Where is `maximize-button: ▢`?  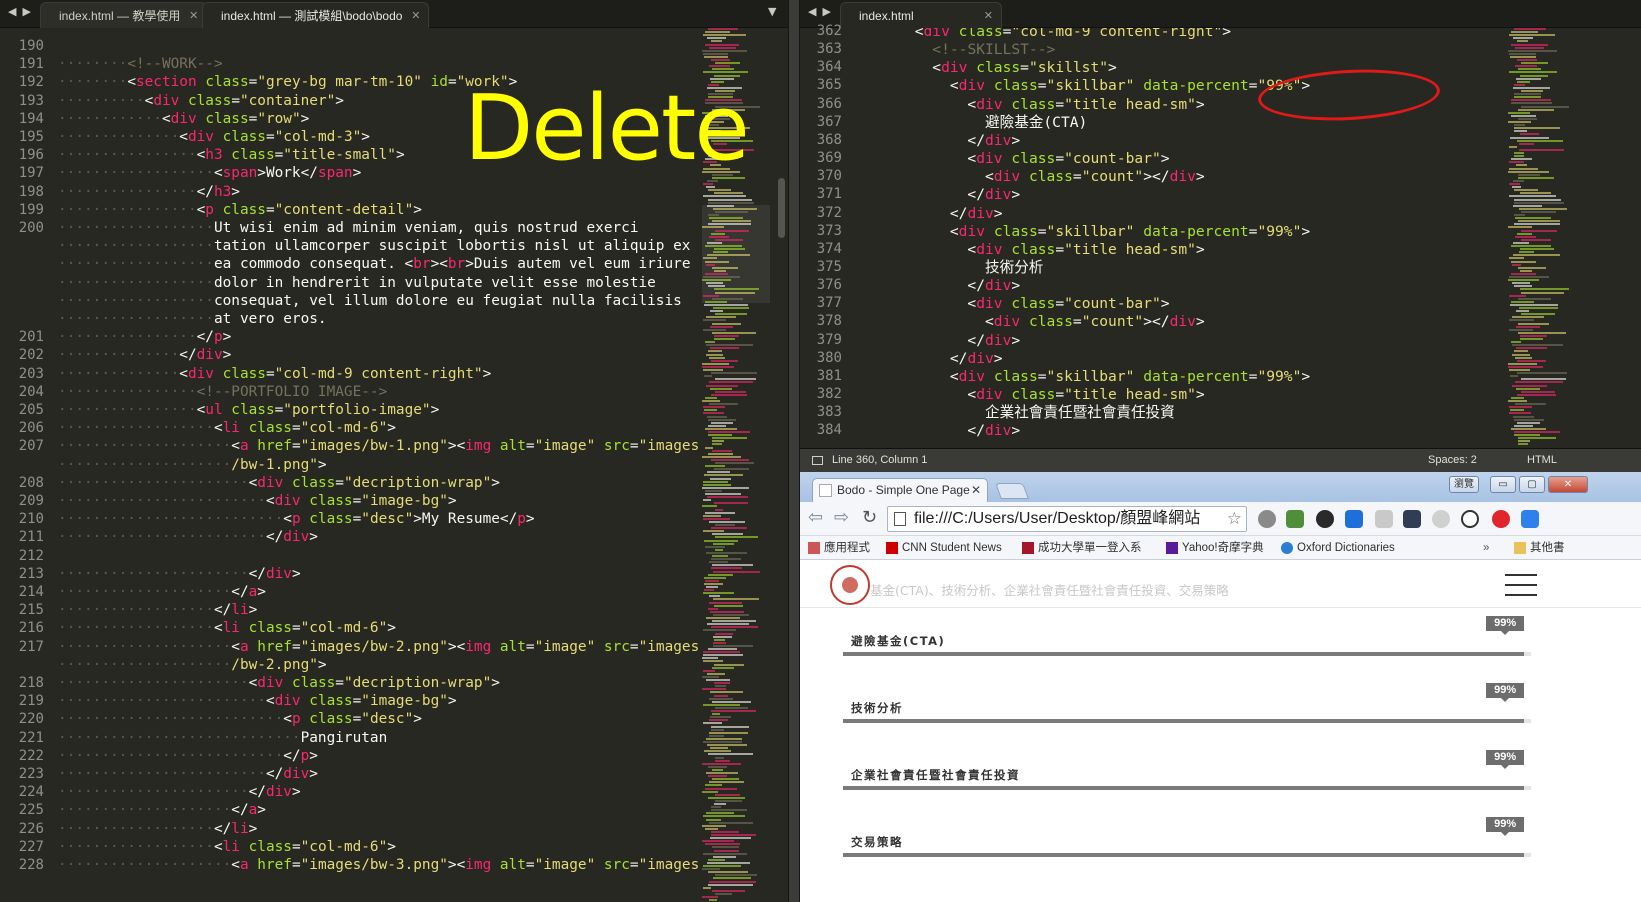
maximize-button: ▢ is located at coordinates (1532, 484).